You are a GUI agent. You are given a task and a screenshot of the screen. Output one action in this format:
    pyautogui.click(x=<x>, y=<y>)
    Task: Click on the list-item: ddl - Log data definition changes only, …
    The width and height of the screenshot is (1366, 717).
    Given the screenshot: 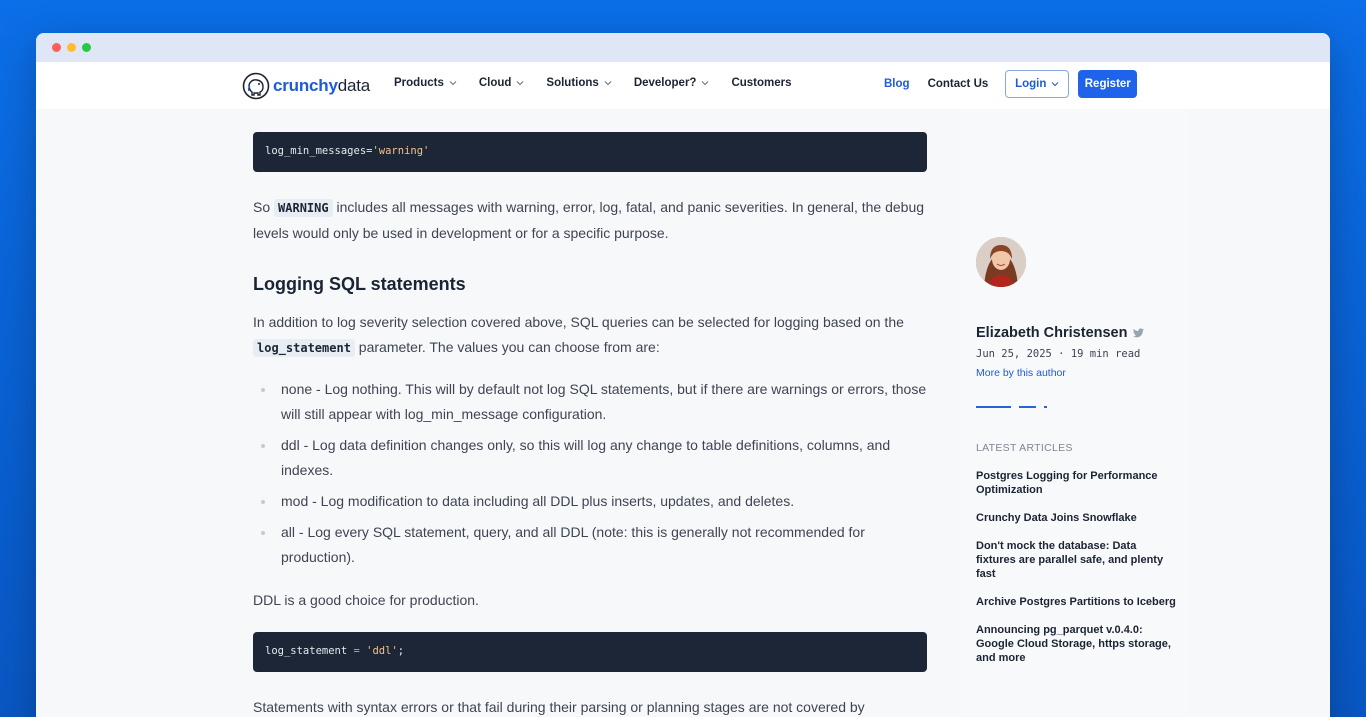 What is the action you would take?
    pyautogui.click(x=590, y=458)
    